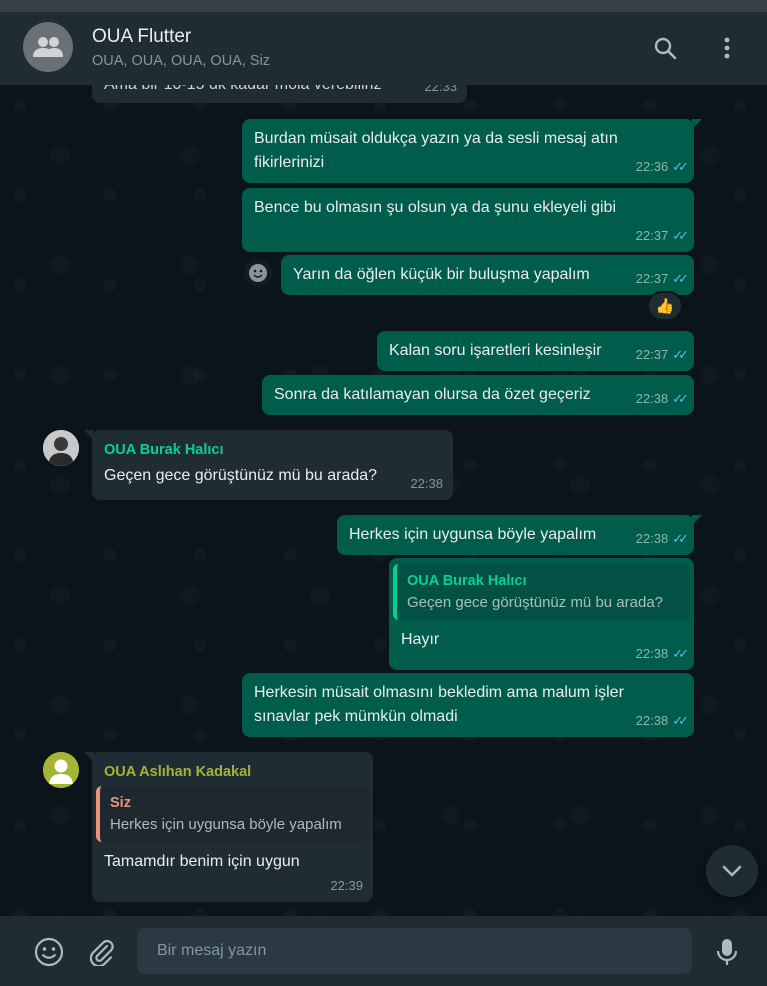  Describe the element at coordinates (441, 274) in the screenshot. I see `message-text: Yarın da öğlen küçük bir buluşma yapalım` at that location.